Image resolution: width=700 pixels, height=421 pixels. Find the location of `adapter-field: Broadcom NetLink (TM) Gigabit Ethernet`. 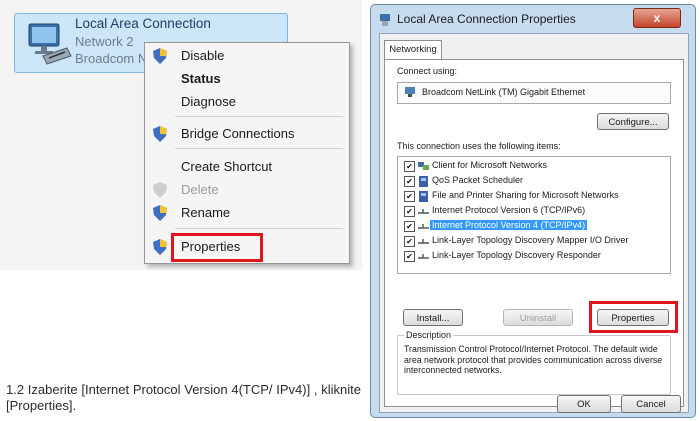

adapter-field: Broadcom NetLink (TM) Gigabit Ethernet is located at coordinates (534, 93).